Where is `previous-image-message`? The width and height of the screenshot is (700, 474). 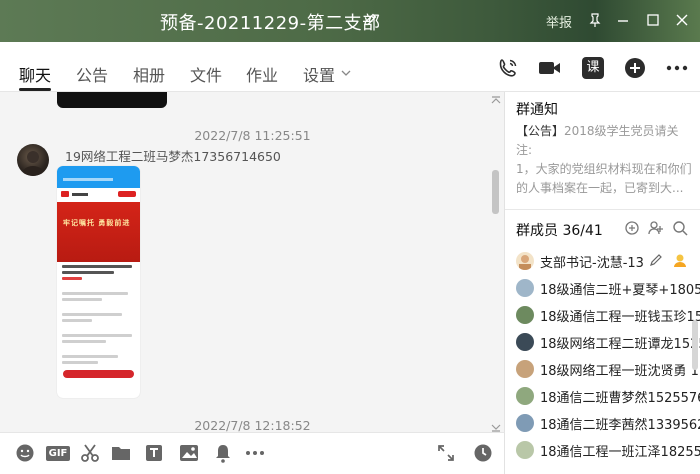 previous-image-message is located at coordinates (112, 100).